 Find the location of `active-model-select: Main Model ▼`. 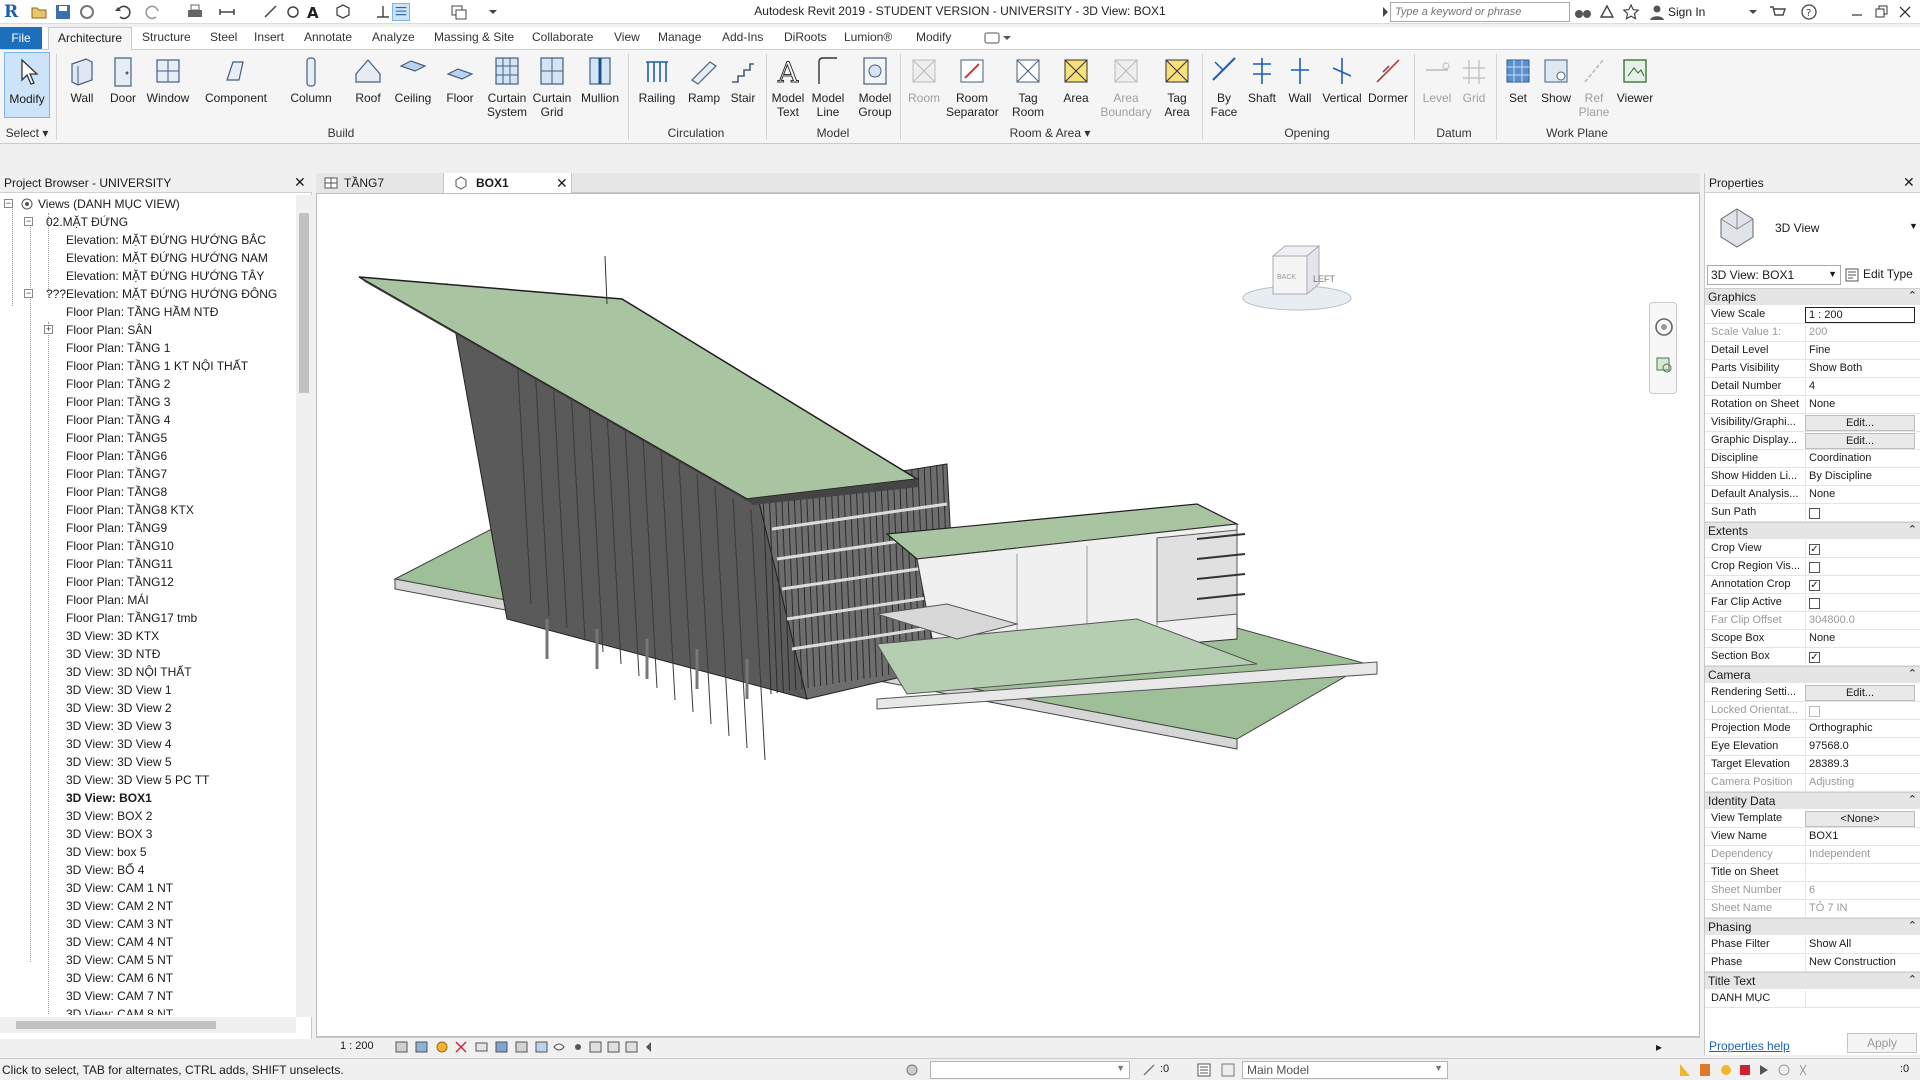

active-model-select: Main Model ▼ is located at coordinates (1345, 1070).